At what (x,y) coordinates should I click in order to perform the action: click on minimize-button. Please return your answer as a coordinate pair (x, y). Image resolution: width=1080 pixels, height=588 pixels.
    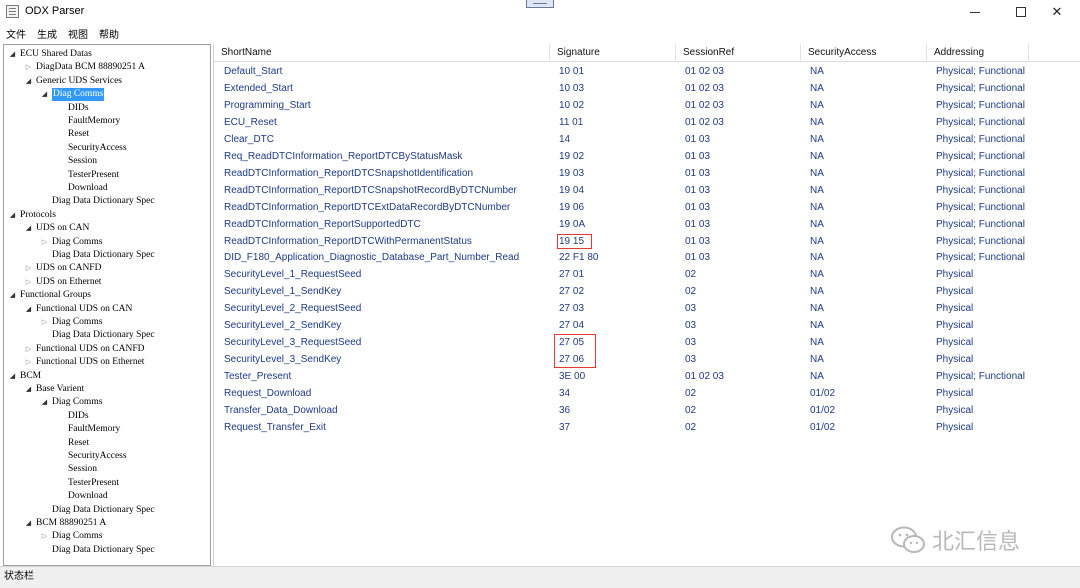
    Looking at the image, I should click on (975, 12).